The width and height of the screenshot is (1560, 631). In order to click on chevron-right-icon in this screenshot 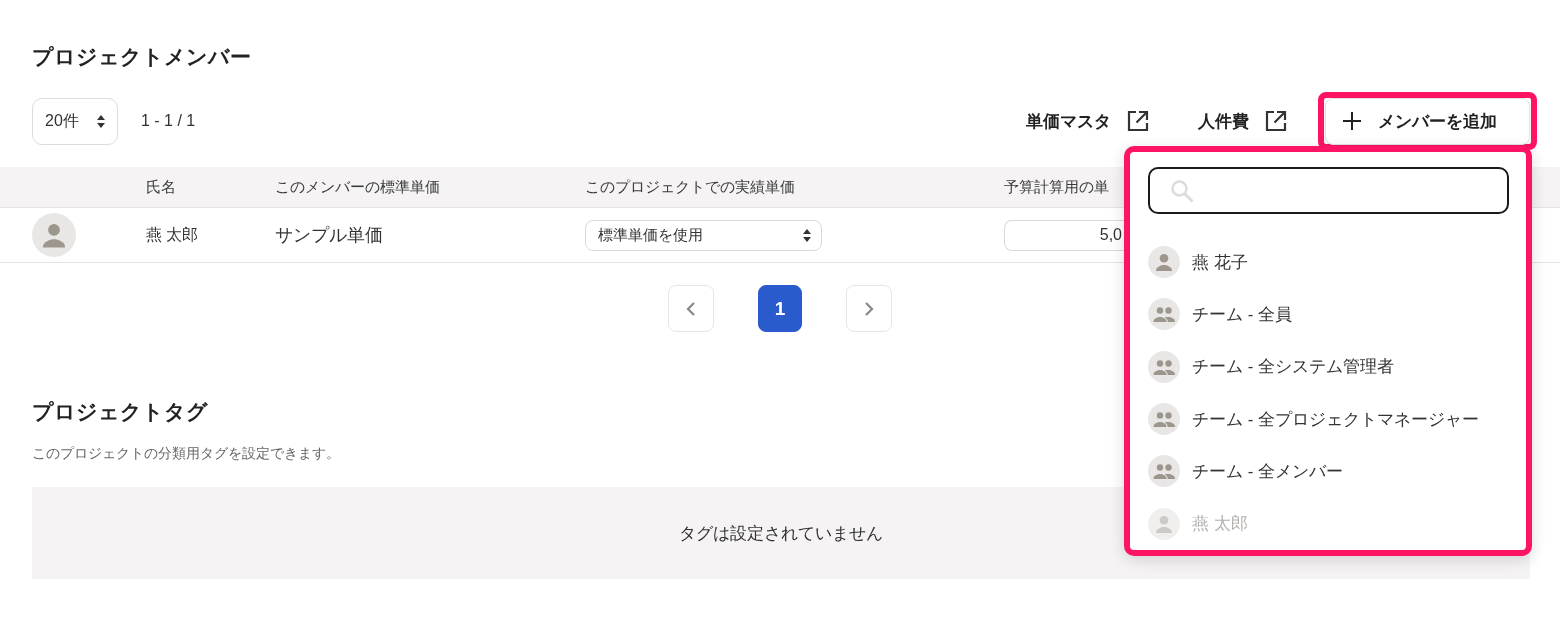, I will do `click(869, 308)`.